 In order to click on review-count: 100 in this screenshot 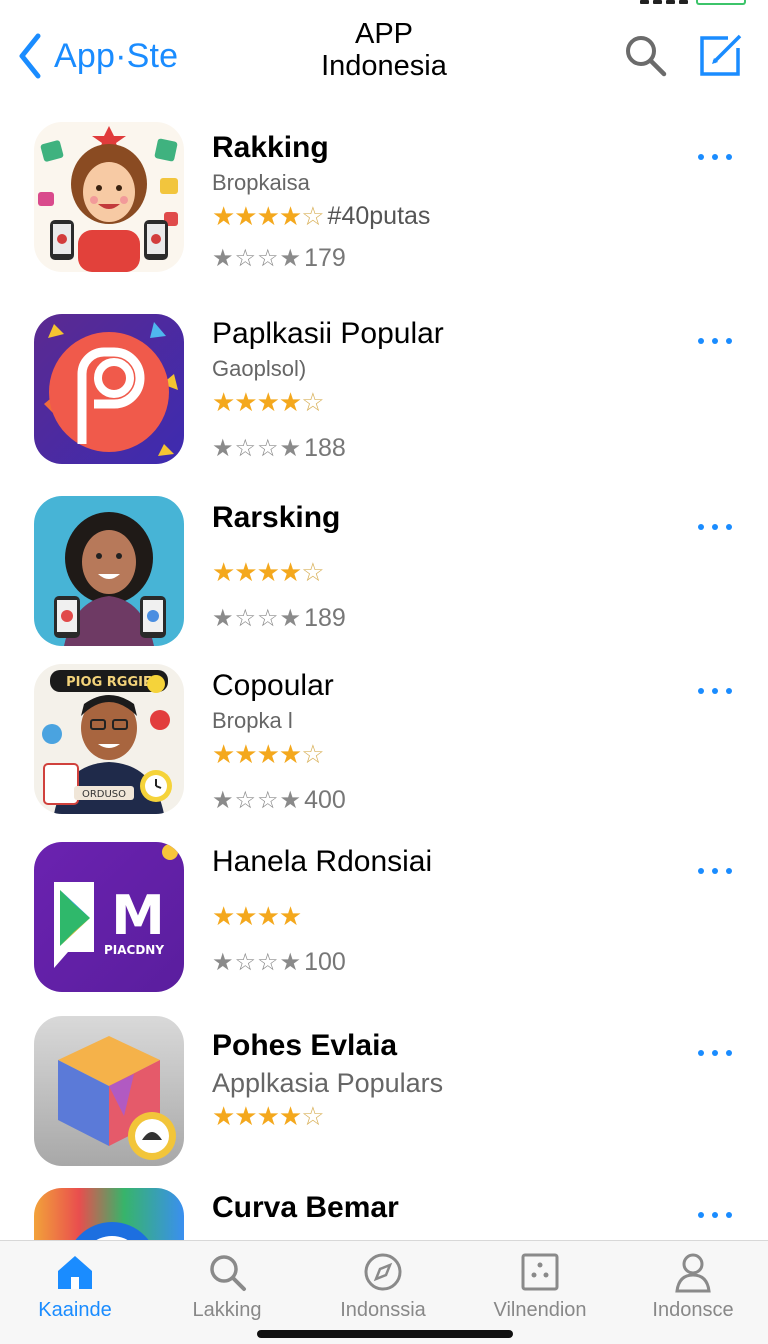, I will do `click(325, 961)`.